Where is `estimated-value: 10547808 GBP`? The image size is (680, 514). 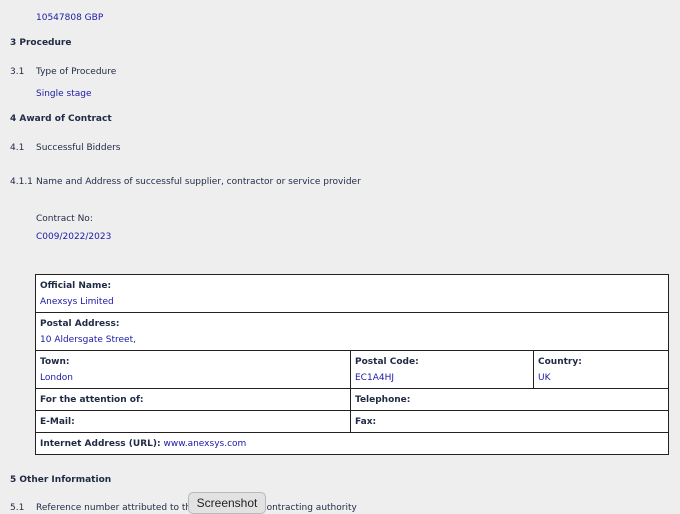
estimated-value: 10547808 GBP is located at coordinates (70, 18).